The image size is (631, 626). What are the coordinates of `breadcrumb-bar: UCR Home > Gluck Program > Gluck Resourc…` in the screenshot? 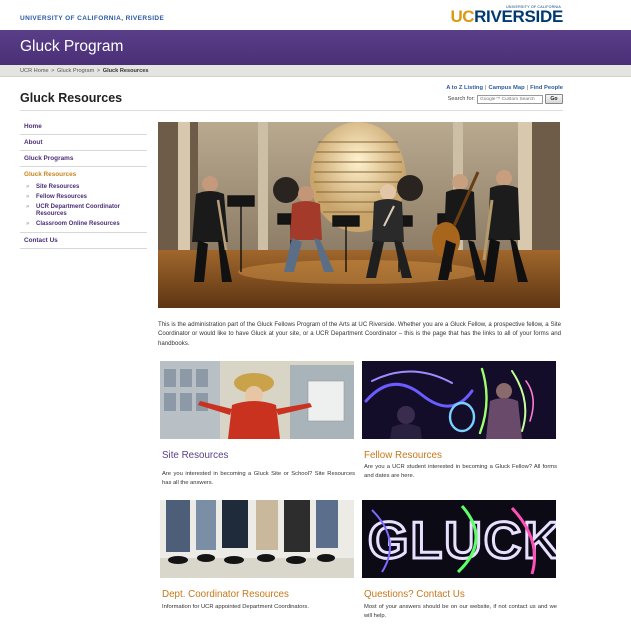 It's located at (315, 71).